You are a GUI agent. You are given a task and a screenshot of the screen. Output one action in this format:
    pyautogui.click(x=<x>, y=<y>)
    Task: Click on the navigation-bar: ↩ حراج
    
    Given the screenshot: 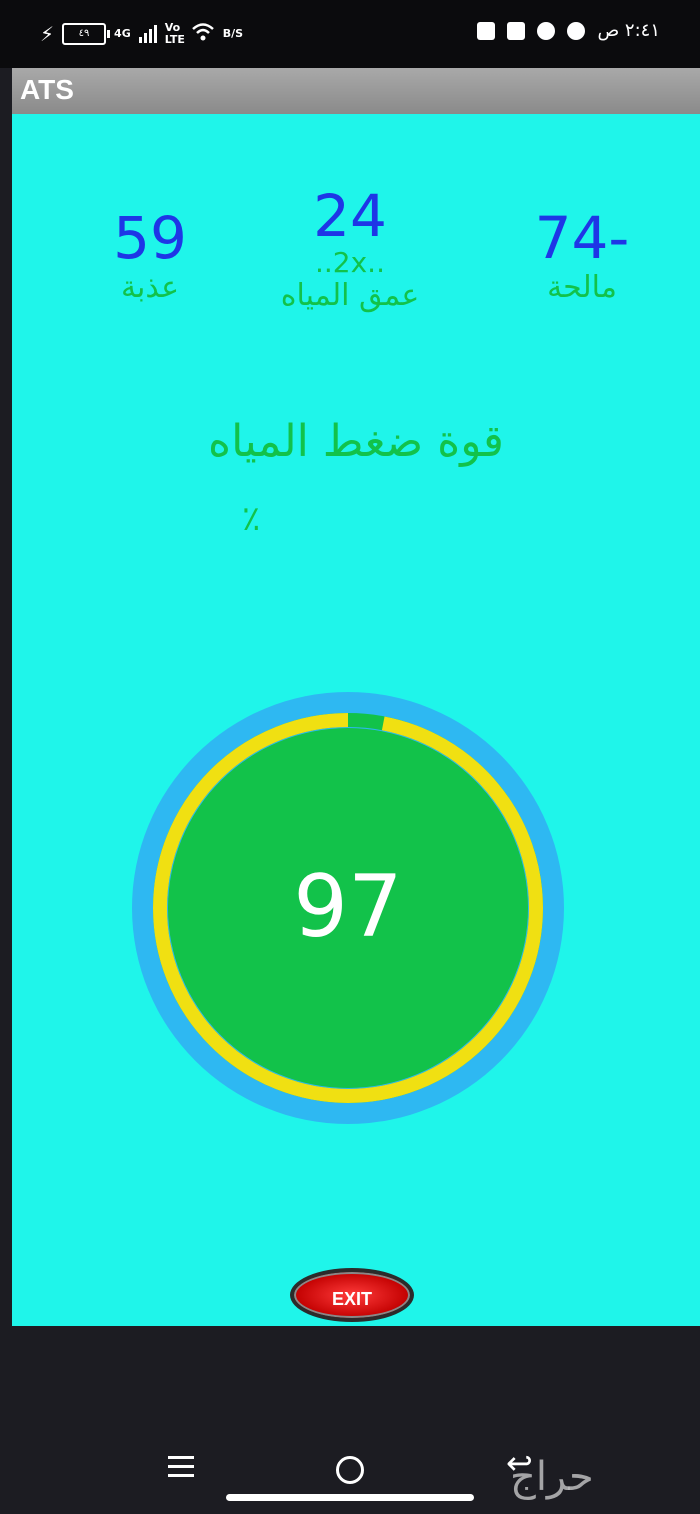 What is the action you would take?
    pyautogui.click(x=350, y=1420)
    